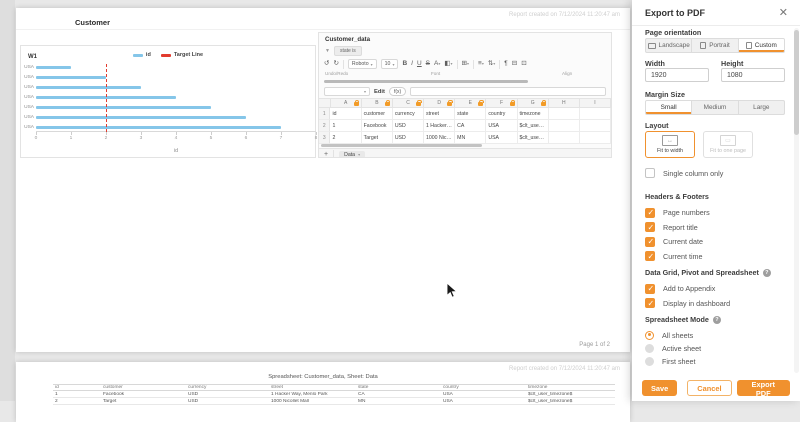 The width and height of the screenshot is (800, 422). Describe the element at coordinates (533, 103) in the screenshot. I see `grid-column-header-g: G` at that location.